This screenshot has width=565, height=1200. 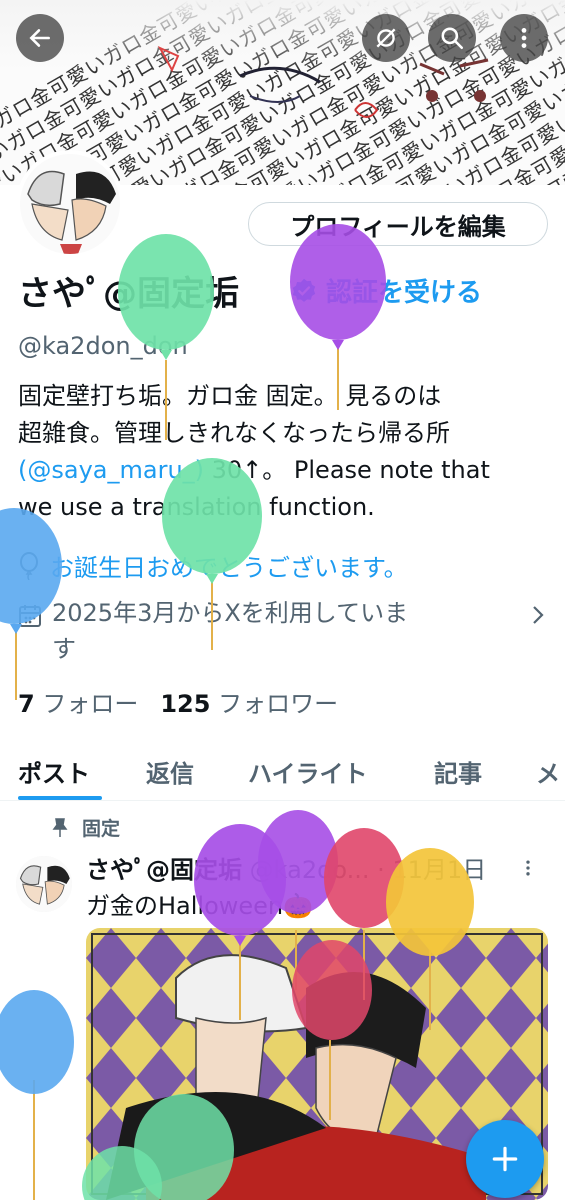 I want to click on avatar-illustration, so click(x=70, y=204).